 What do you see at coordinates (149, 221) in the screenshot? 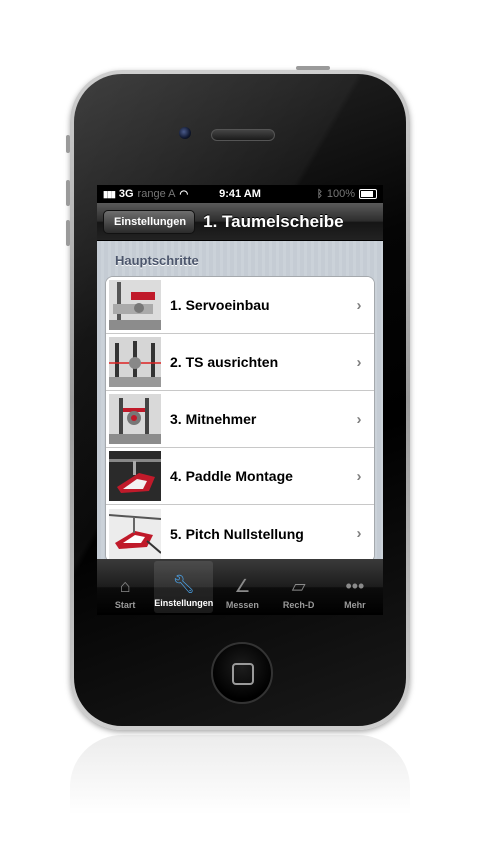
I see `back-button: Einstellungen` at bounding box center [149, 221].